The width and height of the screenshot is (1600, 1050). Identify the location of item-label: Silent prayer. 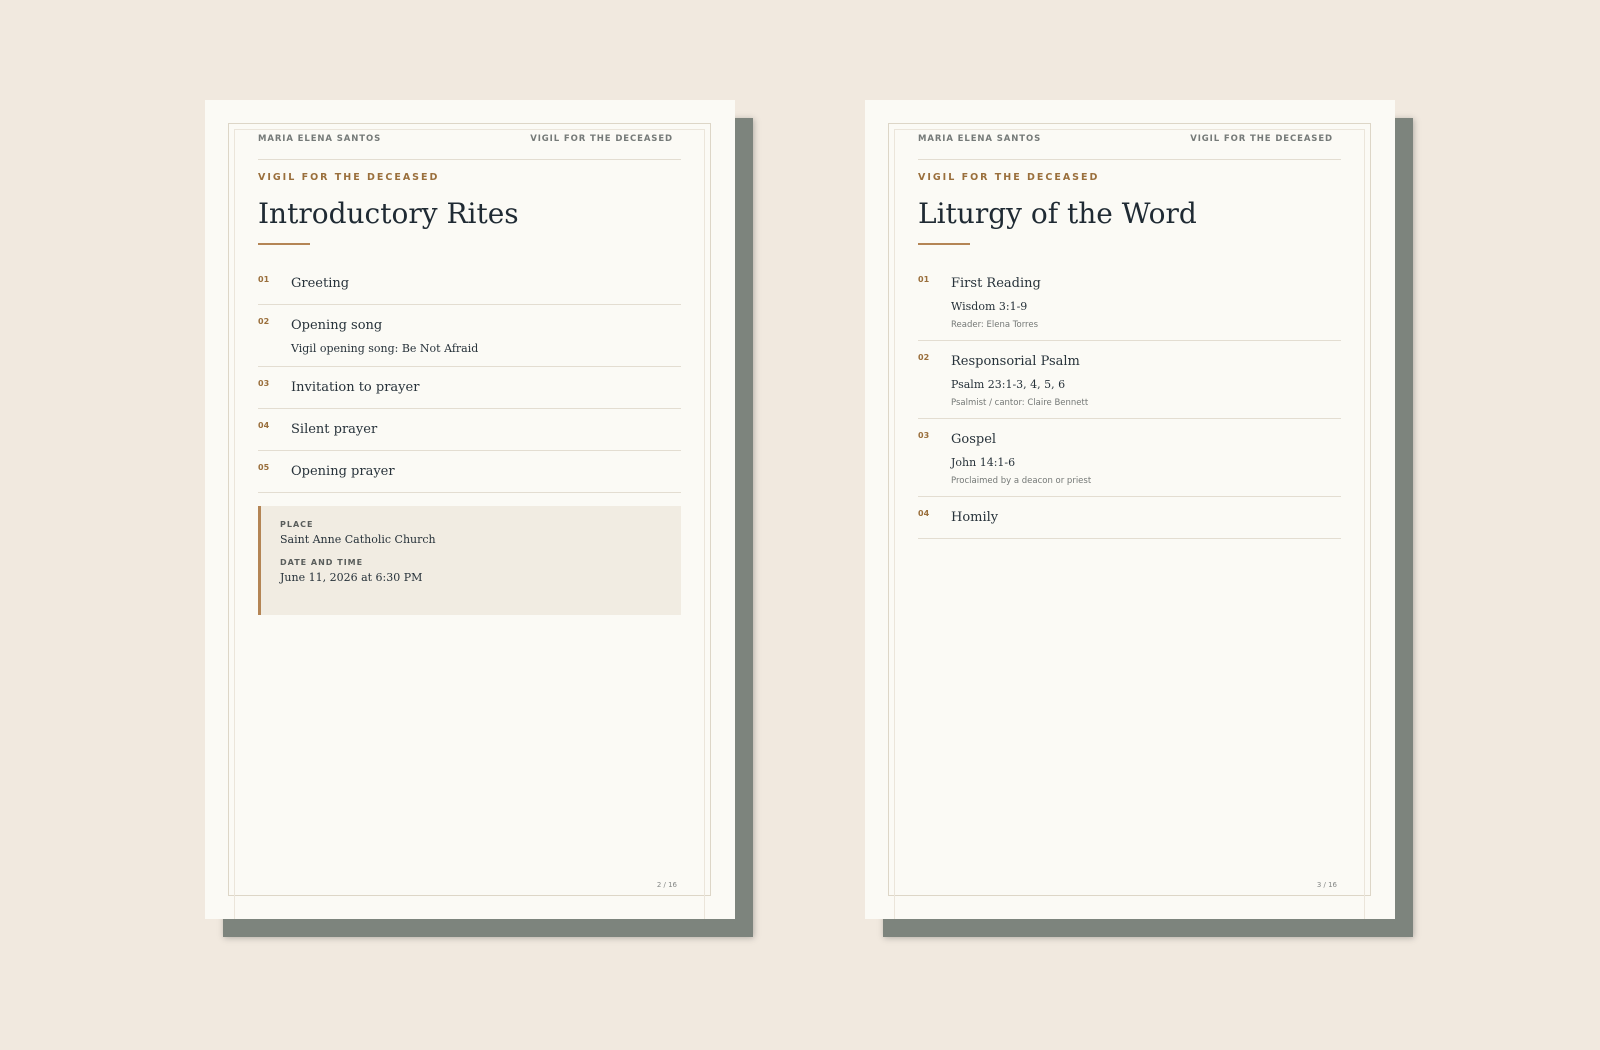
(334, 429).